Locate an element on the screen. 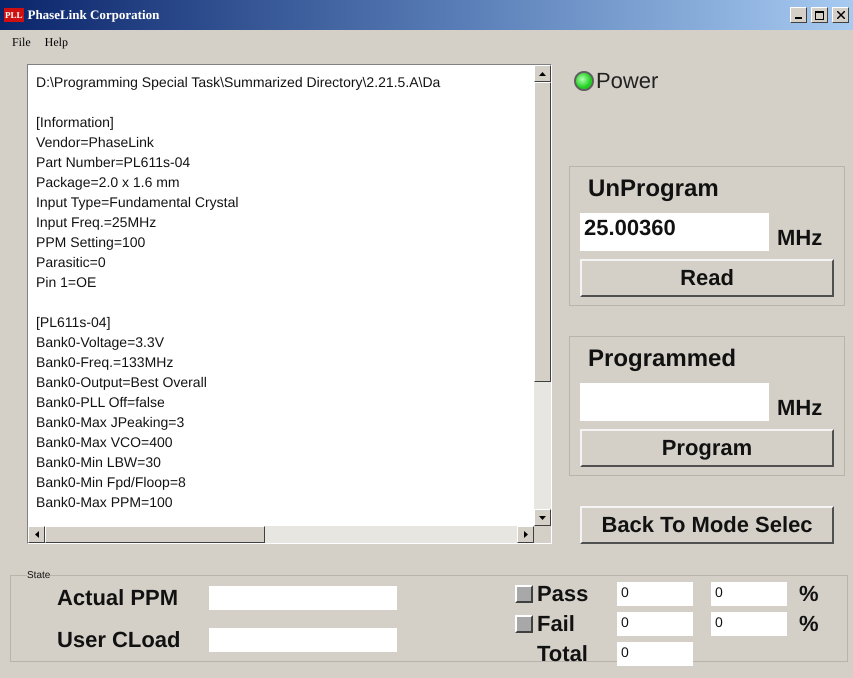  horizontal-scrollbar is located at coordinates (281, 534).